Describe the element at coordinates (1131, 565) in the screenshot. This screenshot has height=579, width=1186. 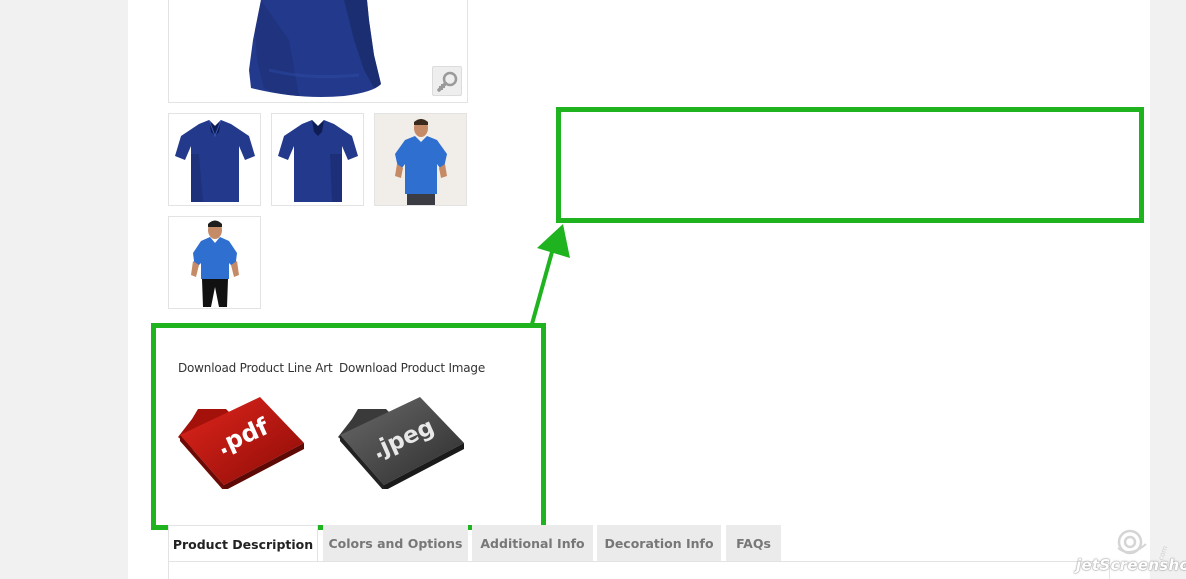
I see `watermark-text: jetScreenshot` at that location.